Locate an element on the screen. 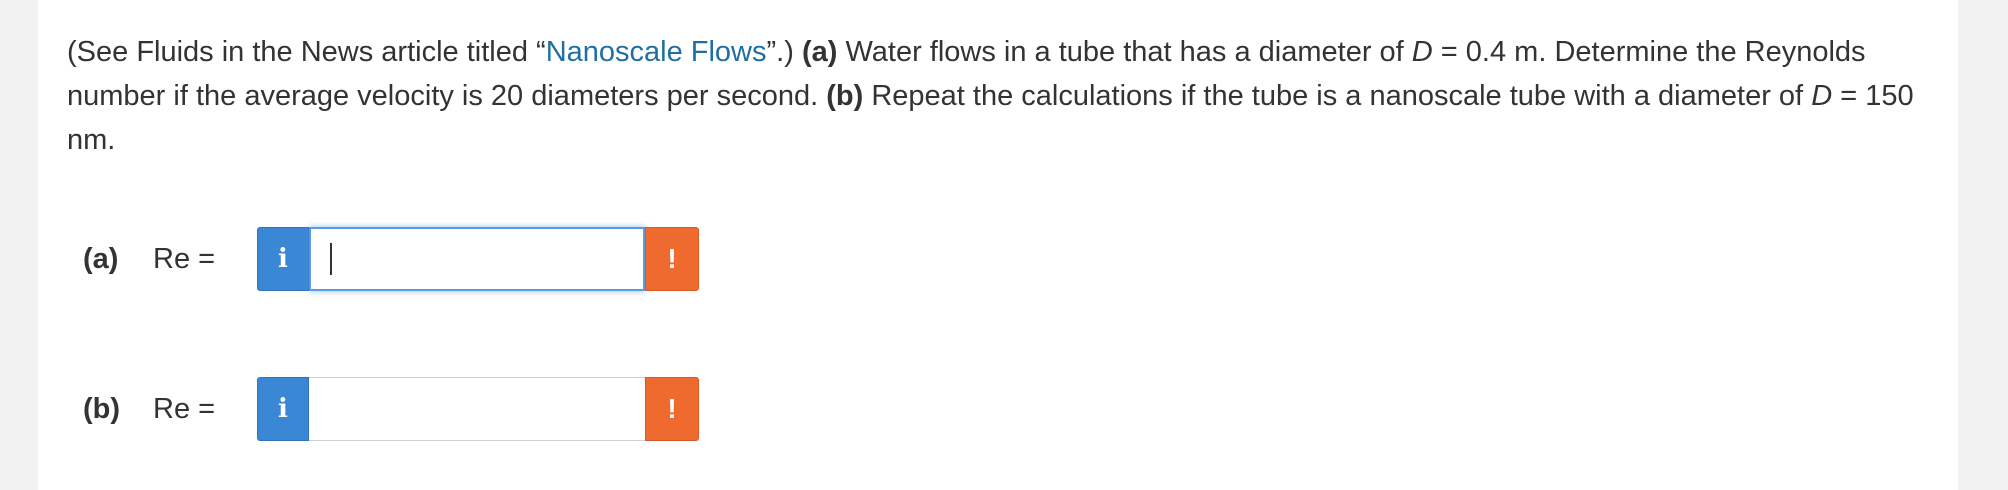  answer-row-a: (a) Re = i ! is located at coordinates (391, 259).